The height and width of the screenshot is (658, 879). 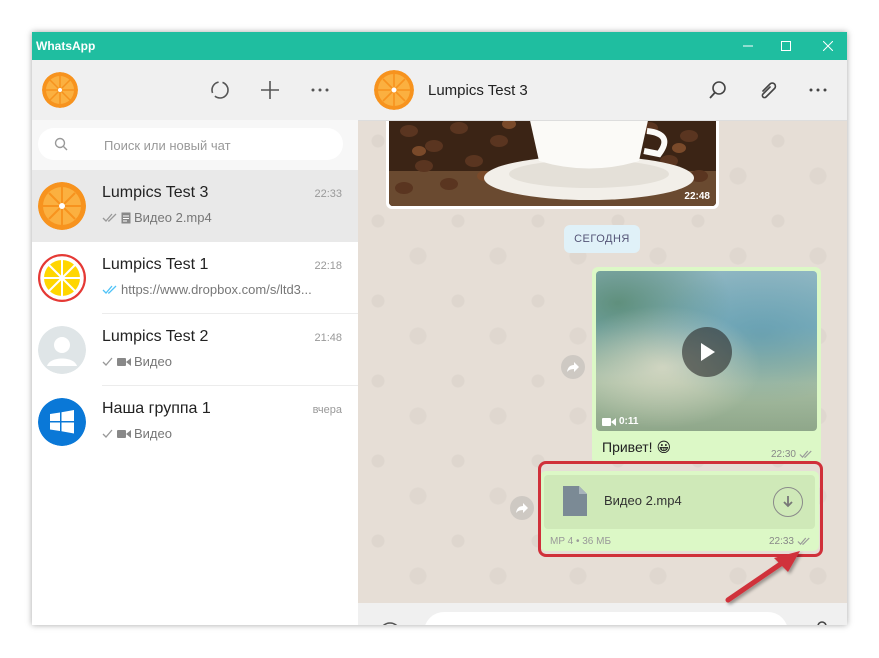 What do you see at coordinates (478, 90) in the screenshot?
I see `contact-name: Lumpics Test 3` at bounding box center [478, 90].